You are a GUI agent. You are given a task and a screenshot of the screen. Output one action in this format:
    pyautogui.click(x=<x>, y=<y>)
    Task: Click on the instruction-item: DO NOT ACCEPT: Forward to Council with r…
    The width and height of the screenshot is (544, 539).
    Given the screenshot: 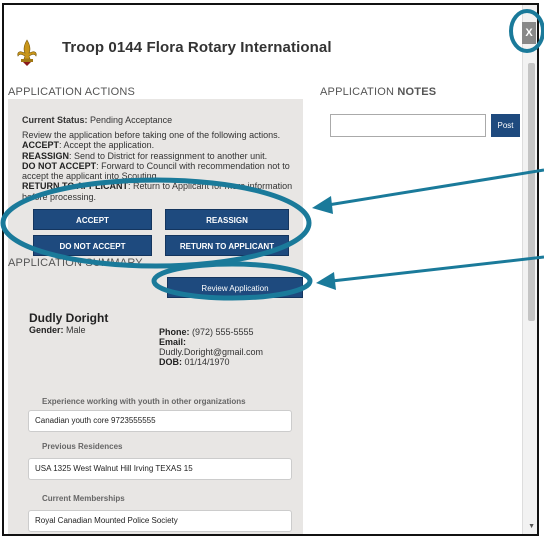 What is the action you would take?
    pyautogui.click(x=156, y=171)
    